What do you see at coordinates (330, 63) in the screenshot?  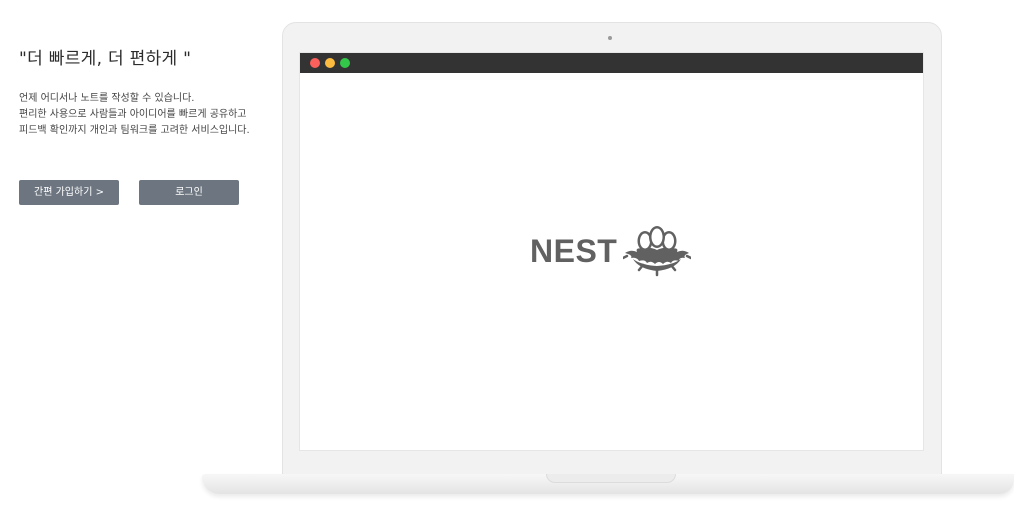 I see `minimize-dot-icon` at bounding box center [330, 63].